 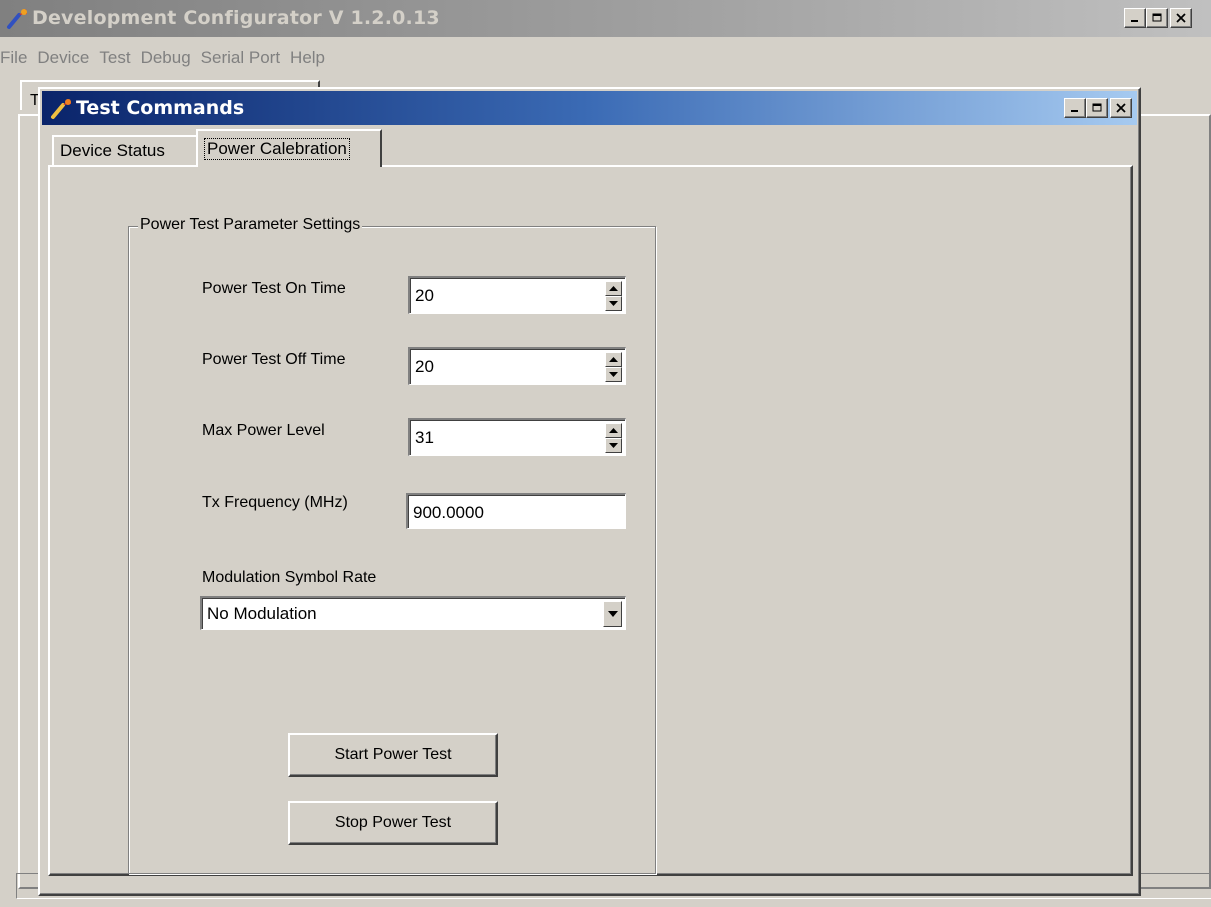 I want to click on tx-frequency-value: 900.0000, so click(x=448, y=512).